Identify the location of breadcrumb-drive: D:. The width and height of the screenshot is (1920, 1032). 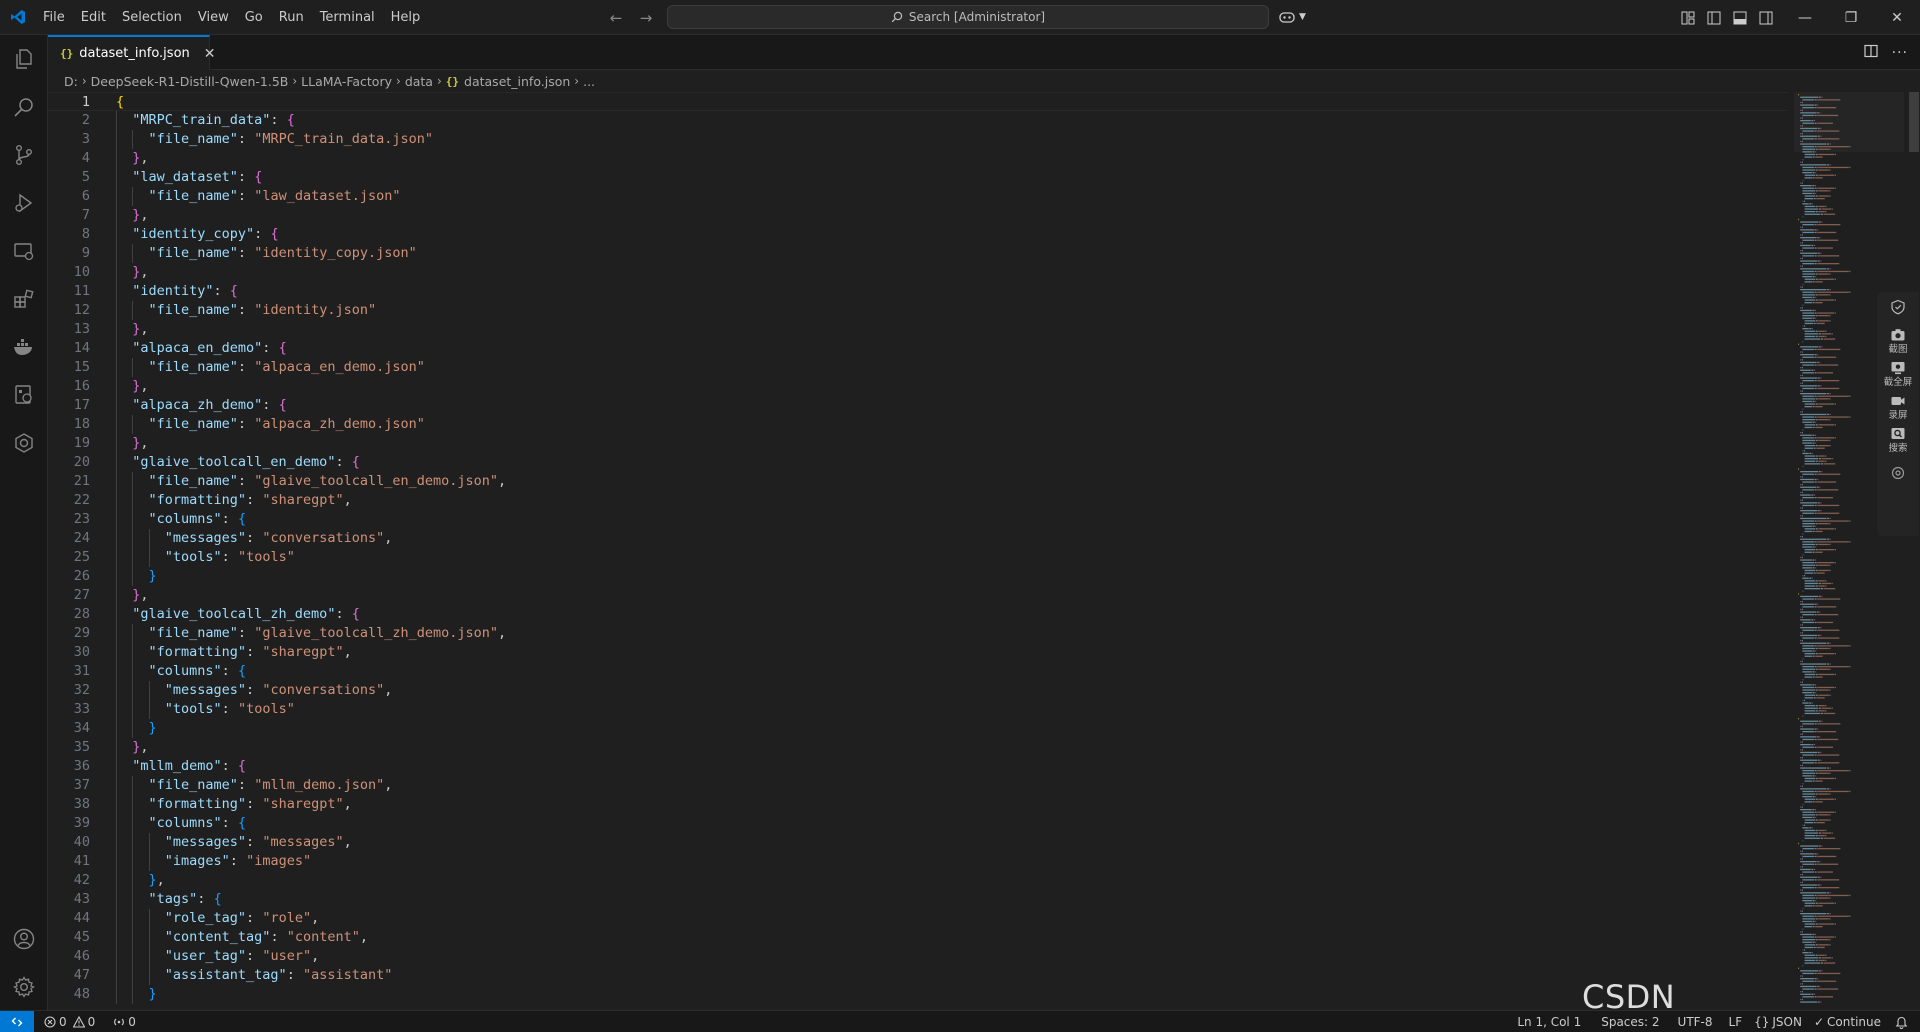
(71, 81).